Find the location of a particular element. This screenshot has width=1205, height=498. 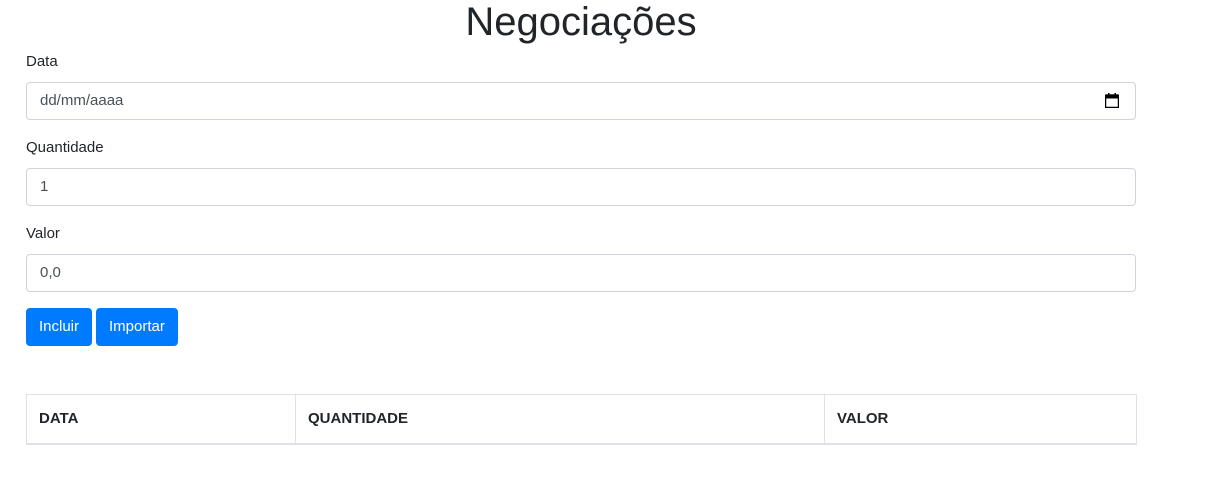

data-label: Data is located at coordinates (42, 61).